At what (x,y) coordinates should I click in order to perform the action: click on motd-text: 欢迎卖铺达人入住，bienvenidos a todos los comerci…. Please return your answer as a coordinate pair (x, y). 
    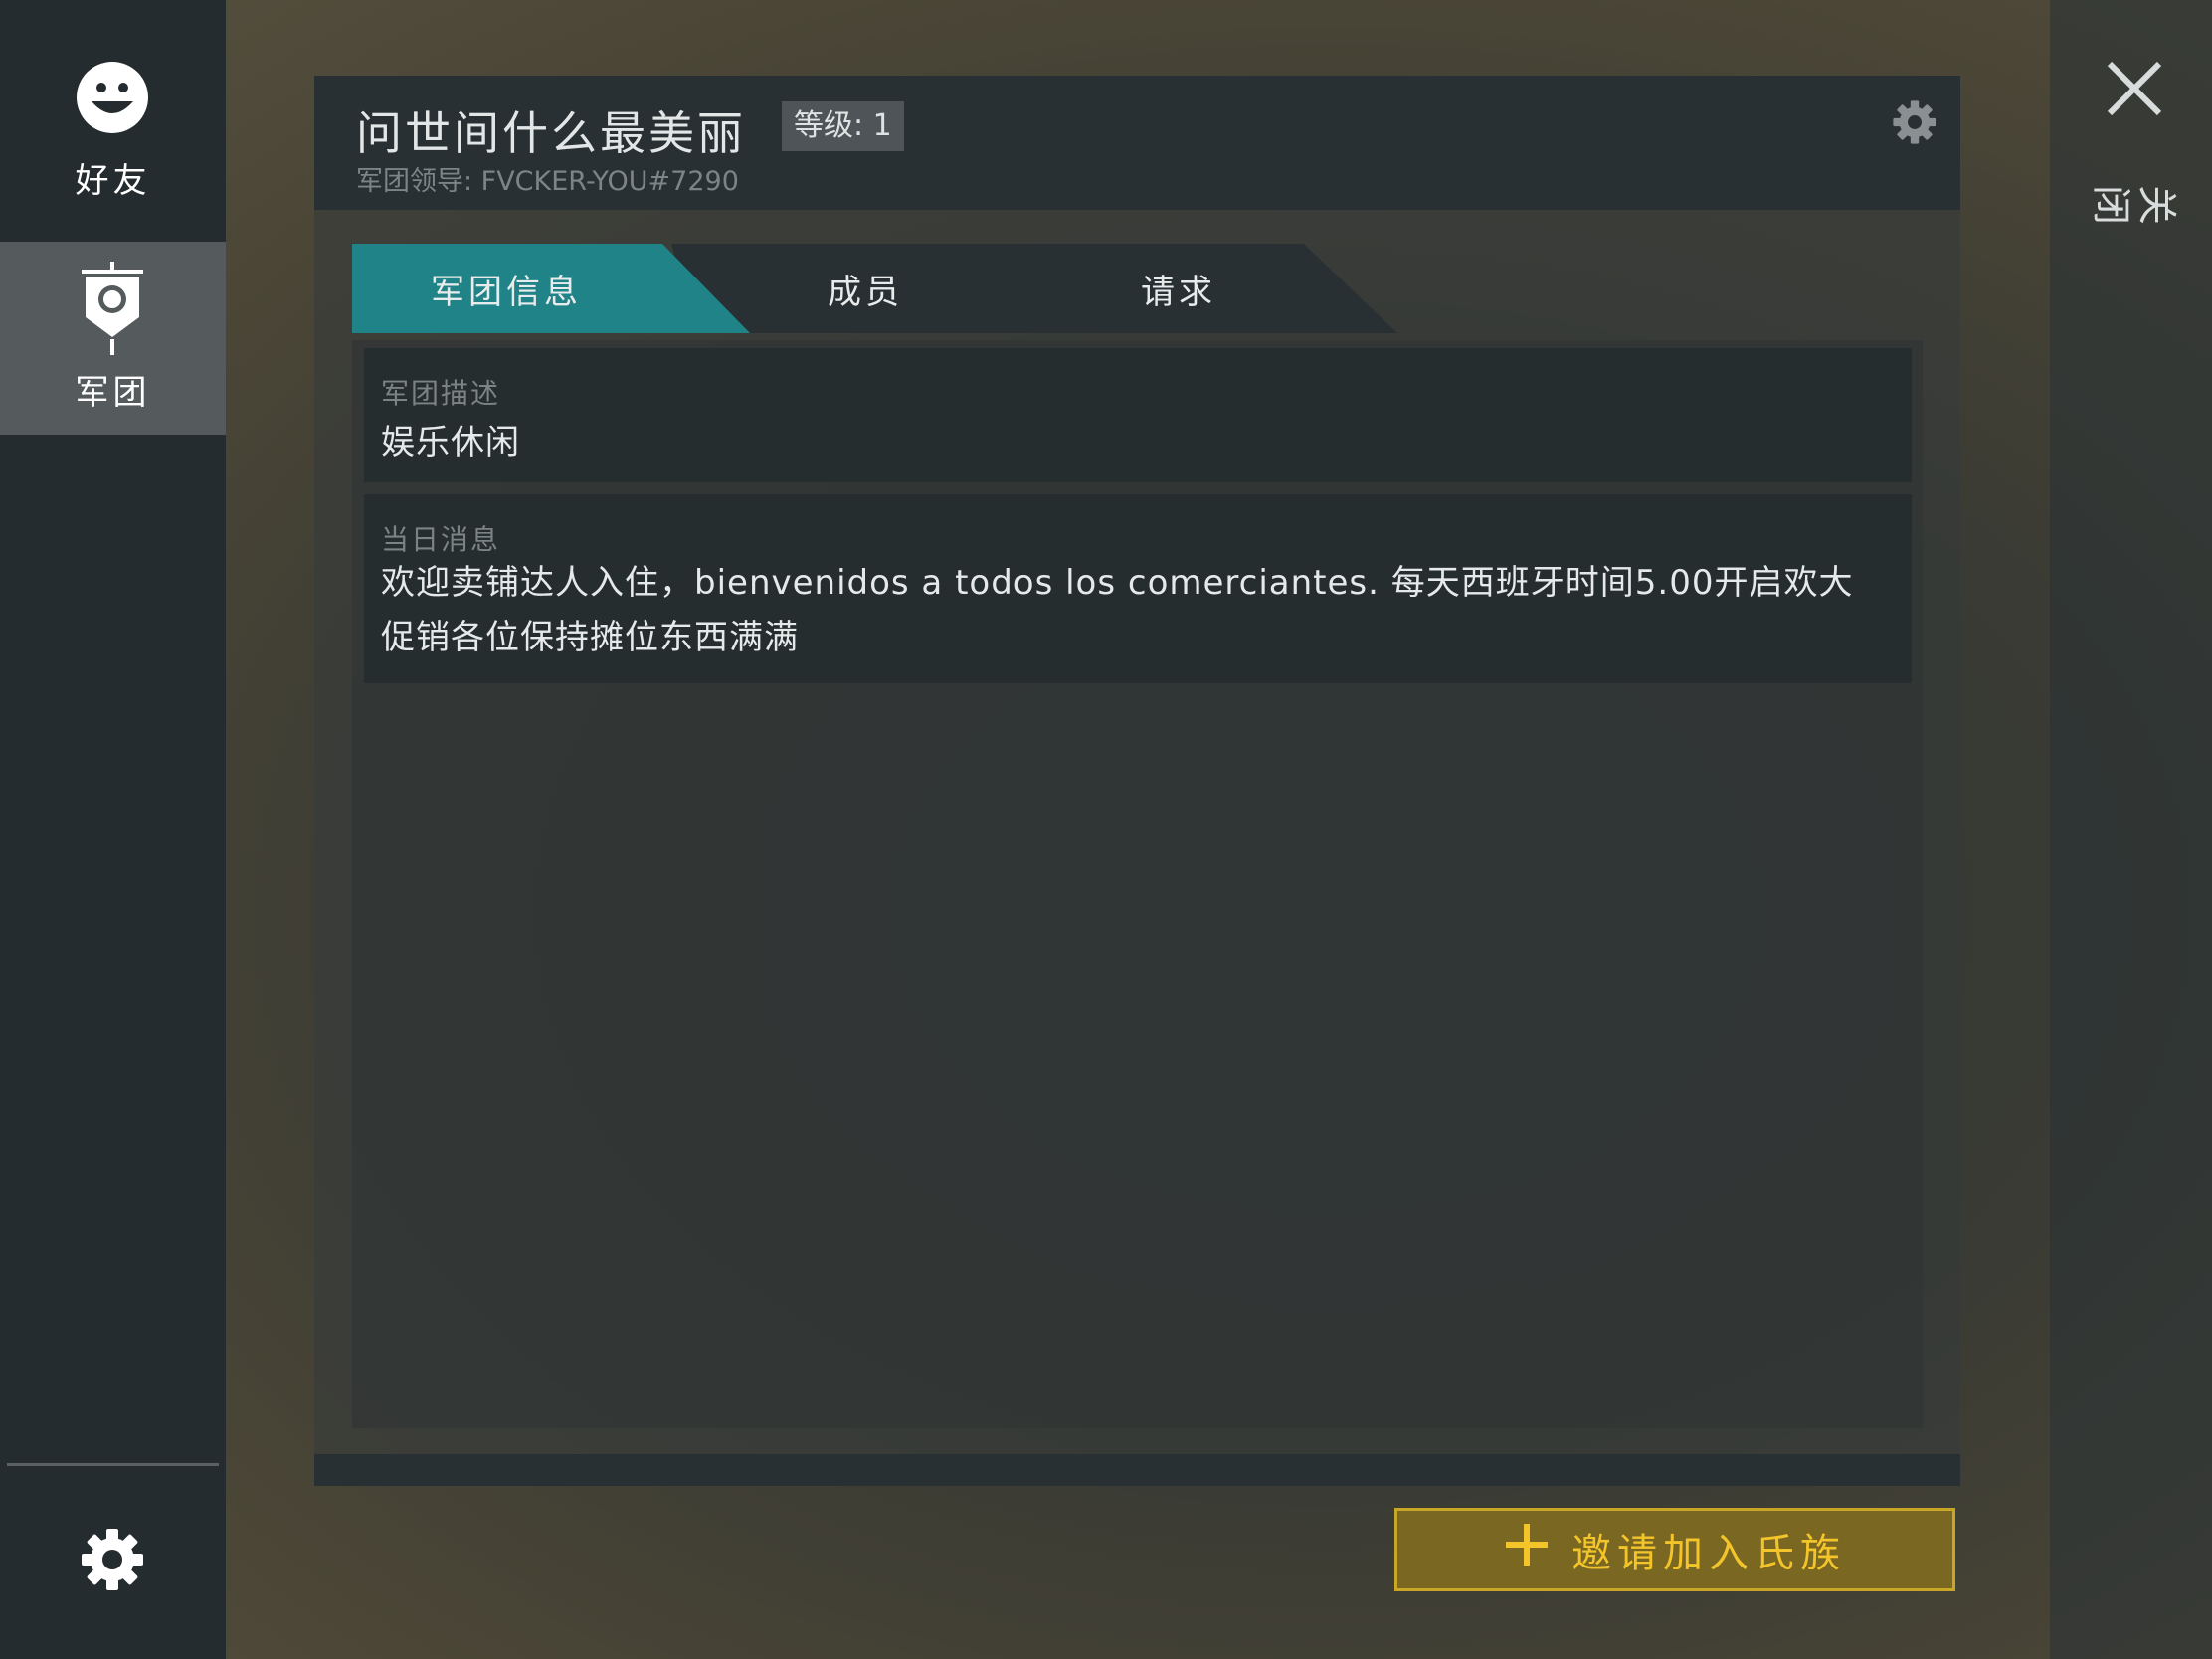
    Looking at the image, I should click on (1117, 610).